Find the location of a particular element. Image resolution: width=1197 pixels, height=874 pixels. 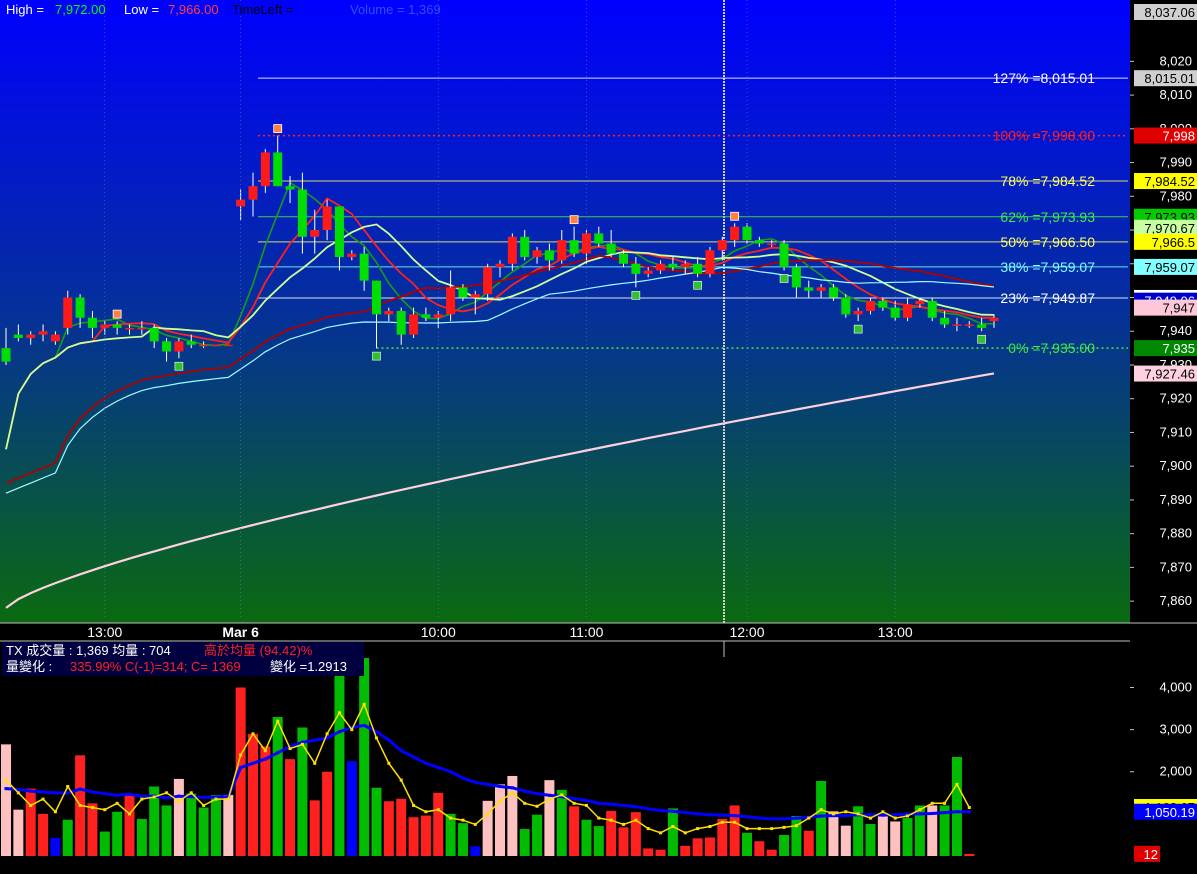

price-tag-label: 7,935 is located at coordinates (1178, 348).